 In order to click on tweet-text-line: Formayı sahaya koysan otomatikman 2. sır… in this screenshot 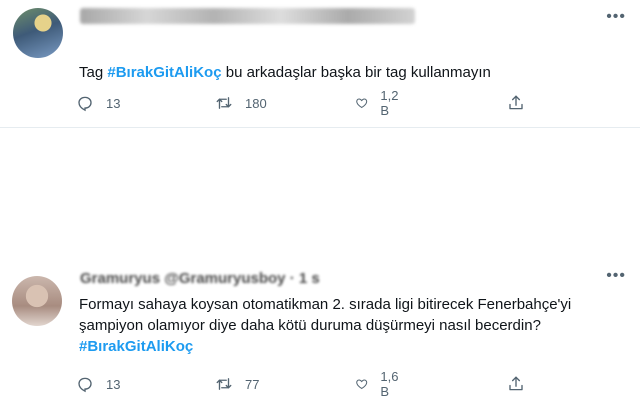, I will do `click(325, 304)`.